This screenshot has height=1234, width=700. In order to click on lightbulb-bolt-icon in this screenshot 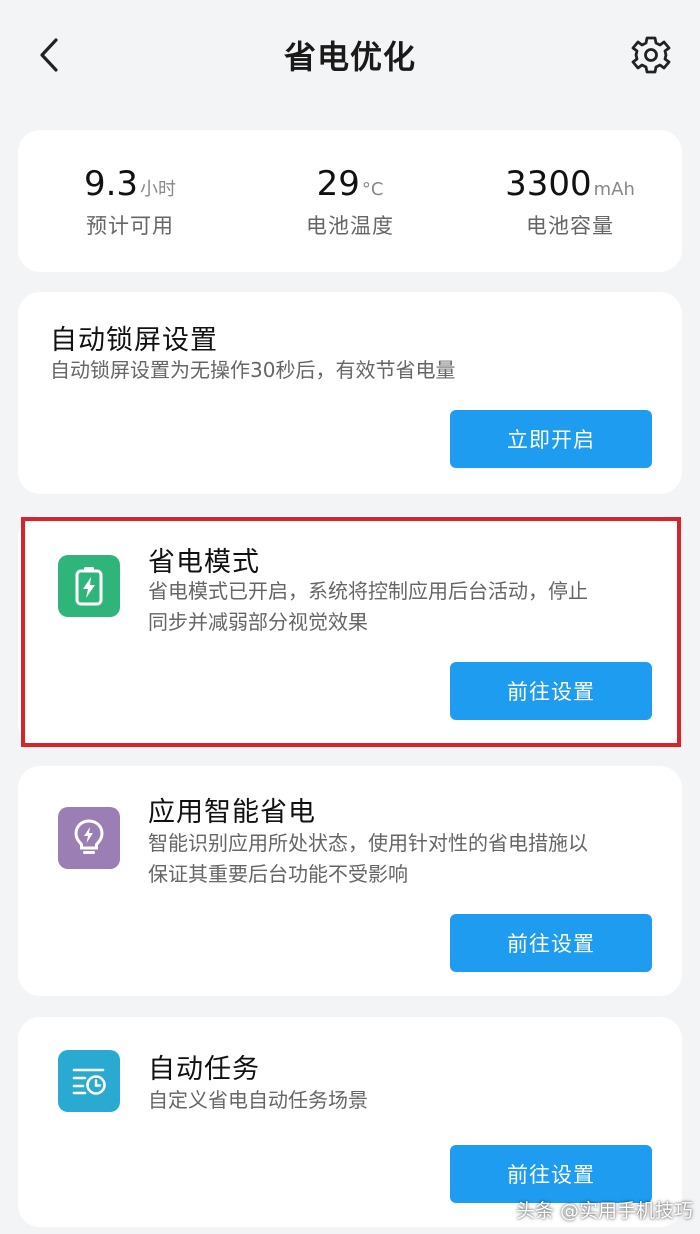, I will do `click(89, 838)`.